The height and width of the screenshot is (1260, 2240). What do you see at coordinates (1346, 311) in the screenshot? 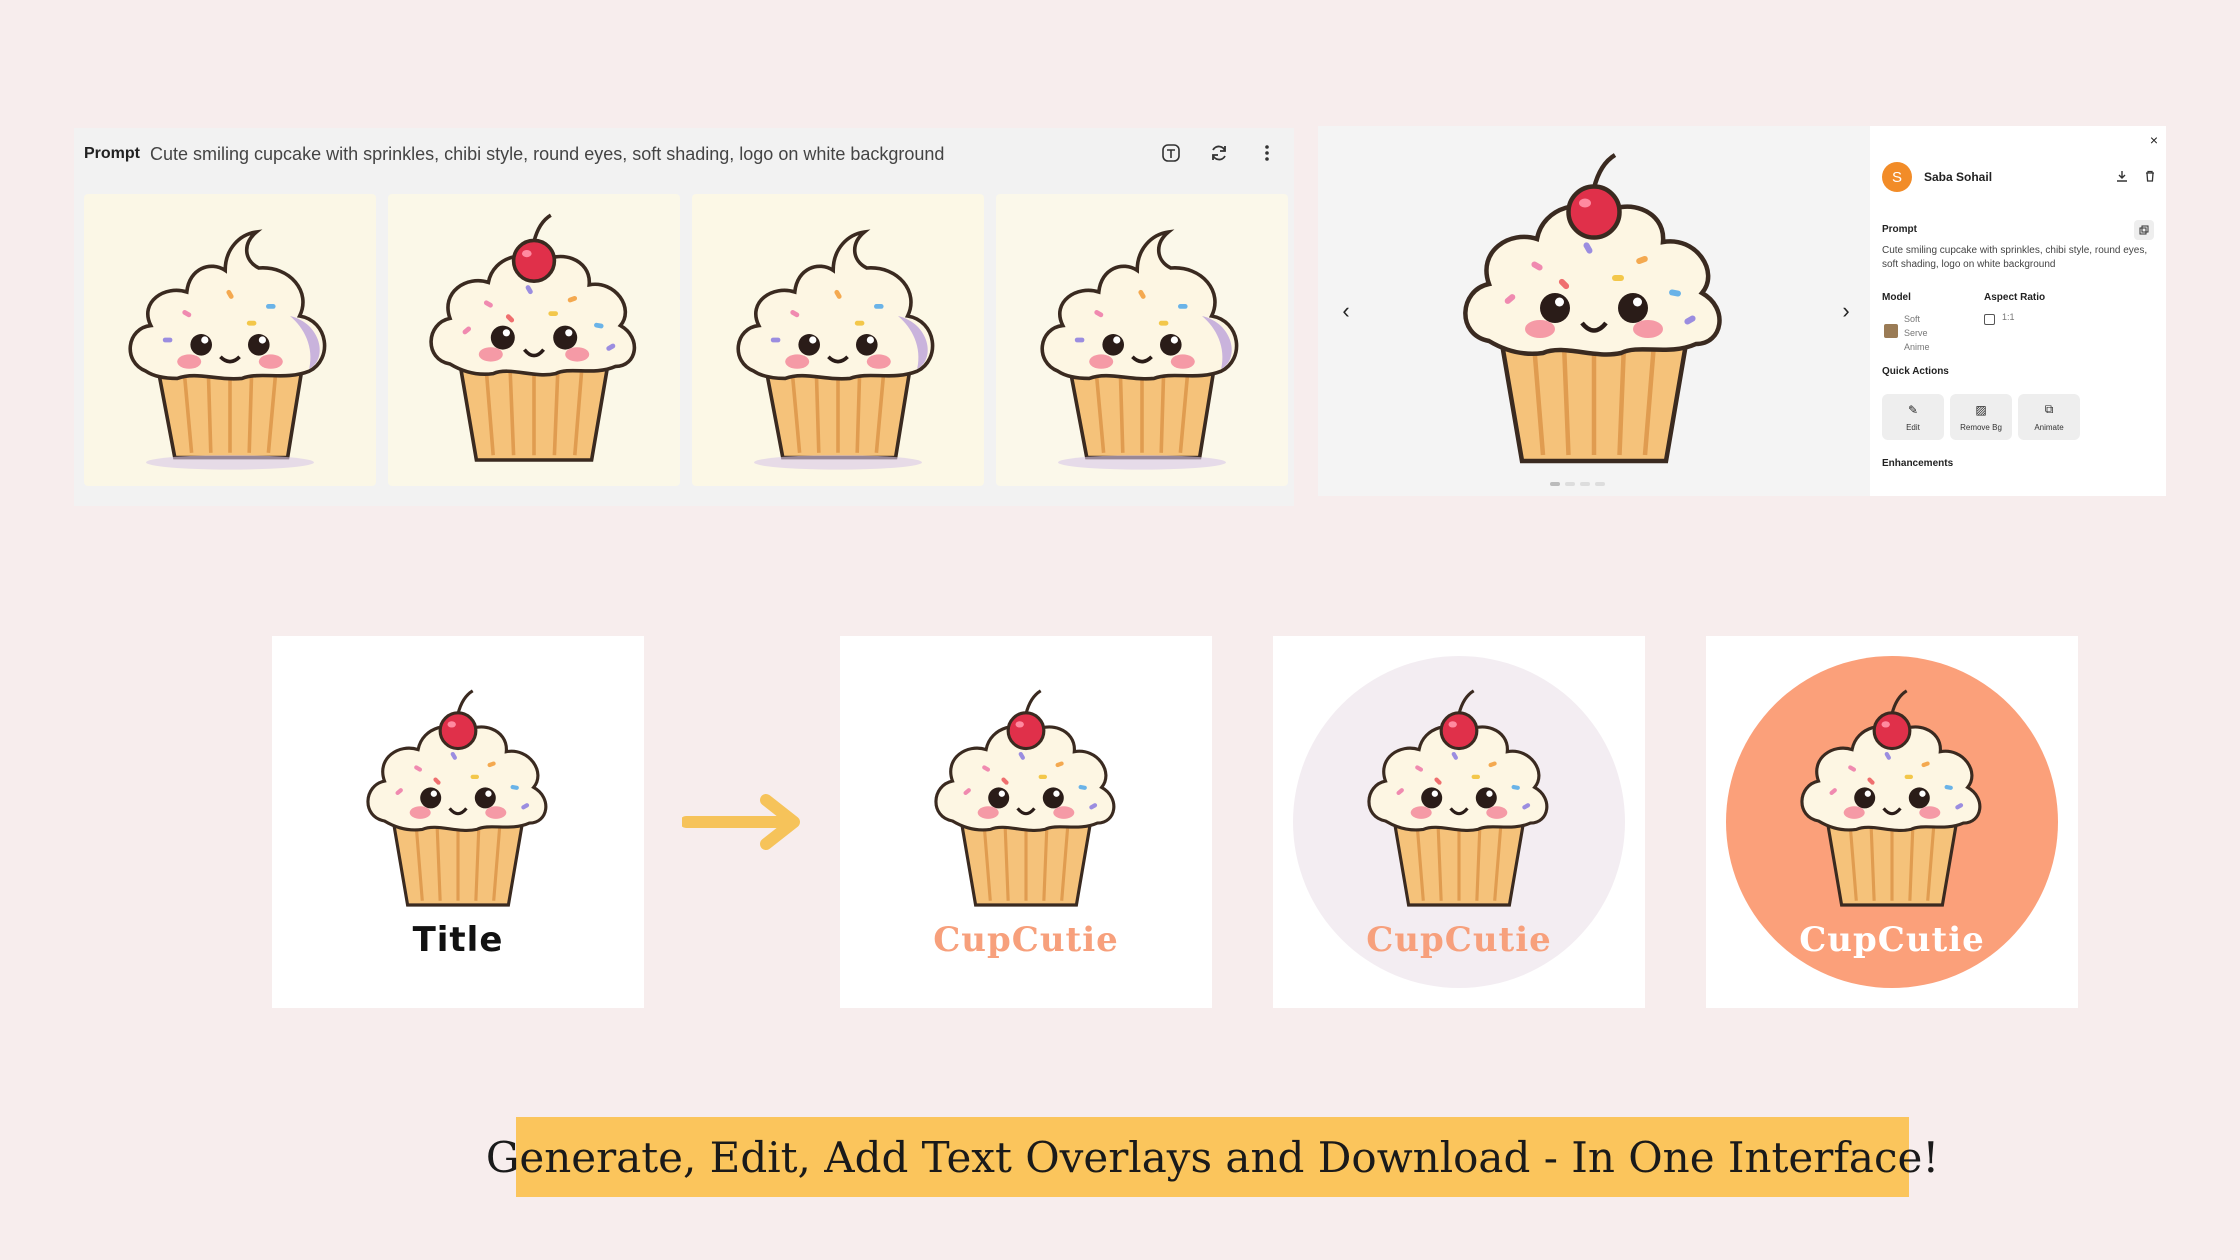
I see `prev-image-button: ‹` at bounding box center [1346, 311].